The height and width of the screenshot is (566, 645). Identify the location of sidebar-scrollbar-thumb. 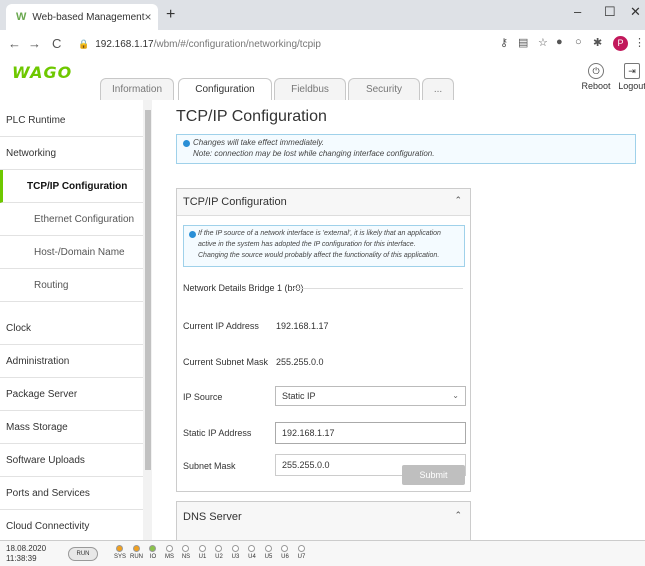
(148, 290).